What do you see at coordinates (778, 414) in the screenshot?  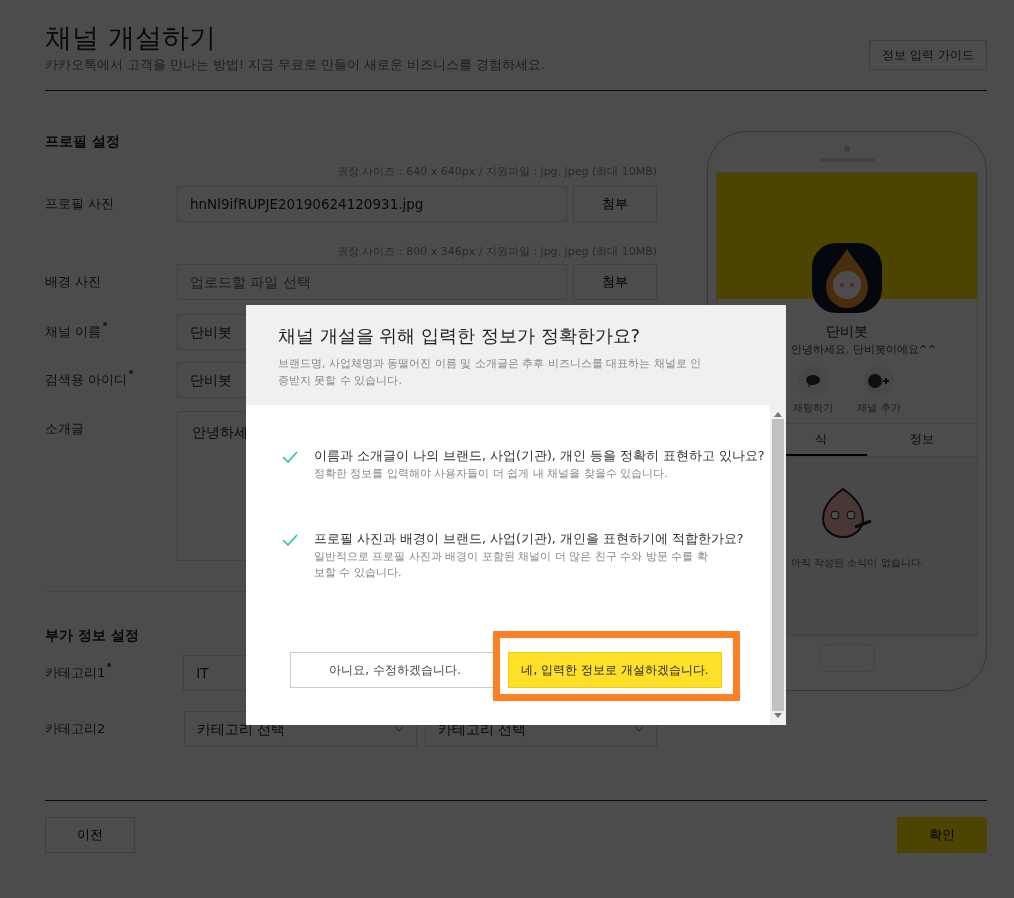 I see `scroll-up-icon` at bounding box center [778, 414].